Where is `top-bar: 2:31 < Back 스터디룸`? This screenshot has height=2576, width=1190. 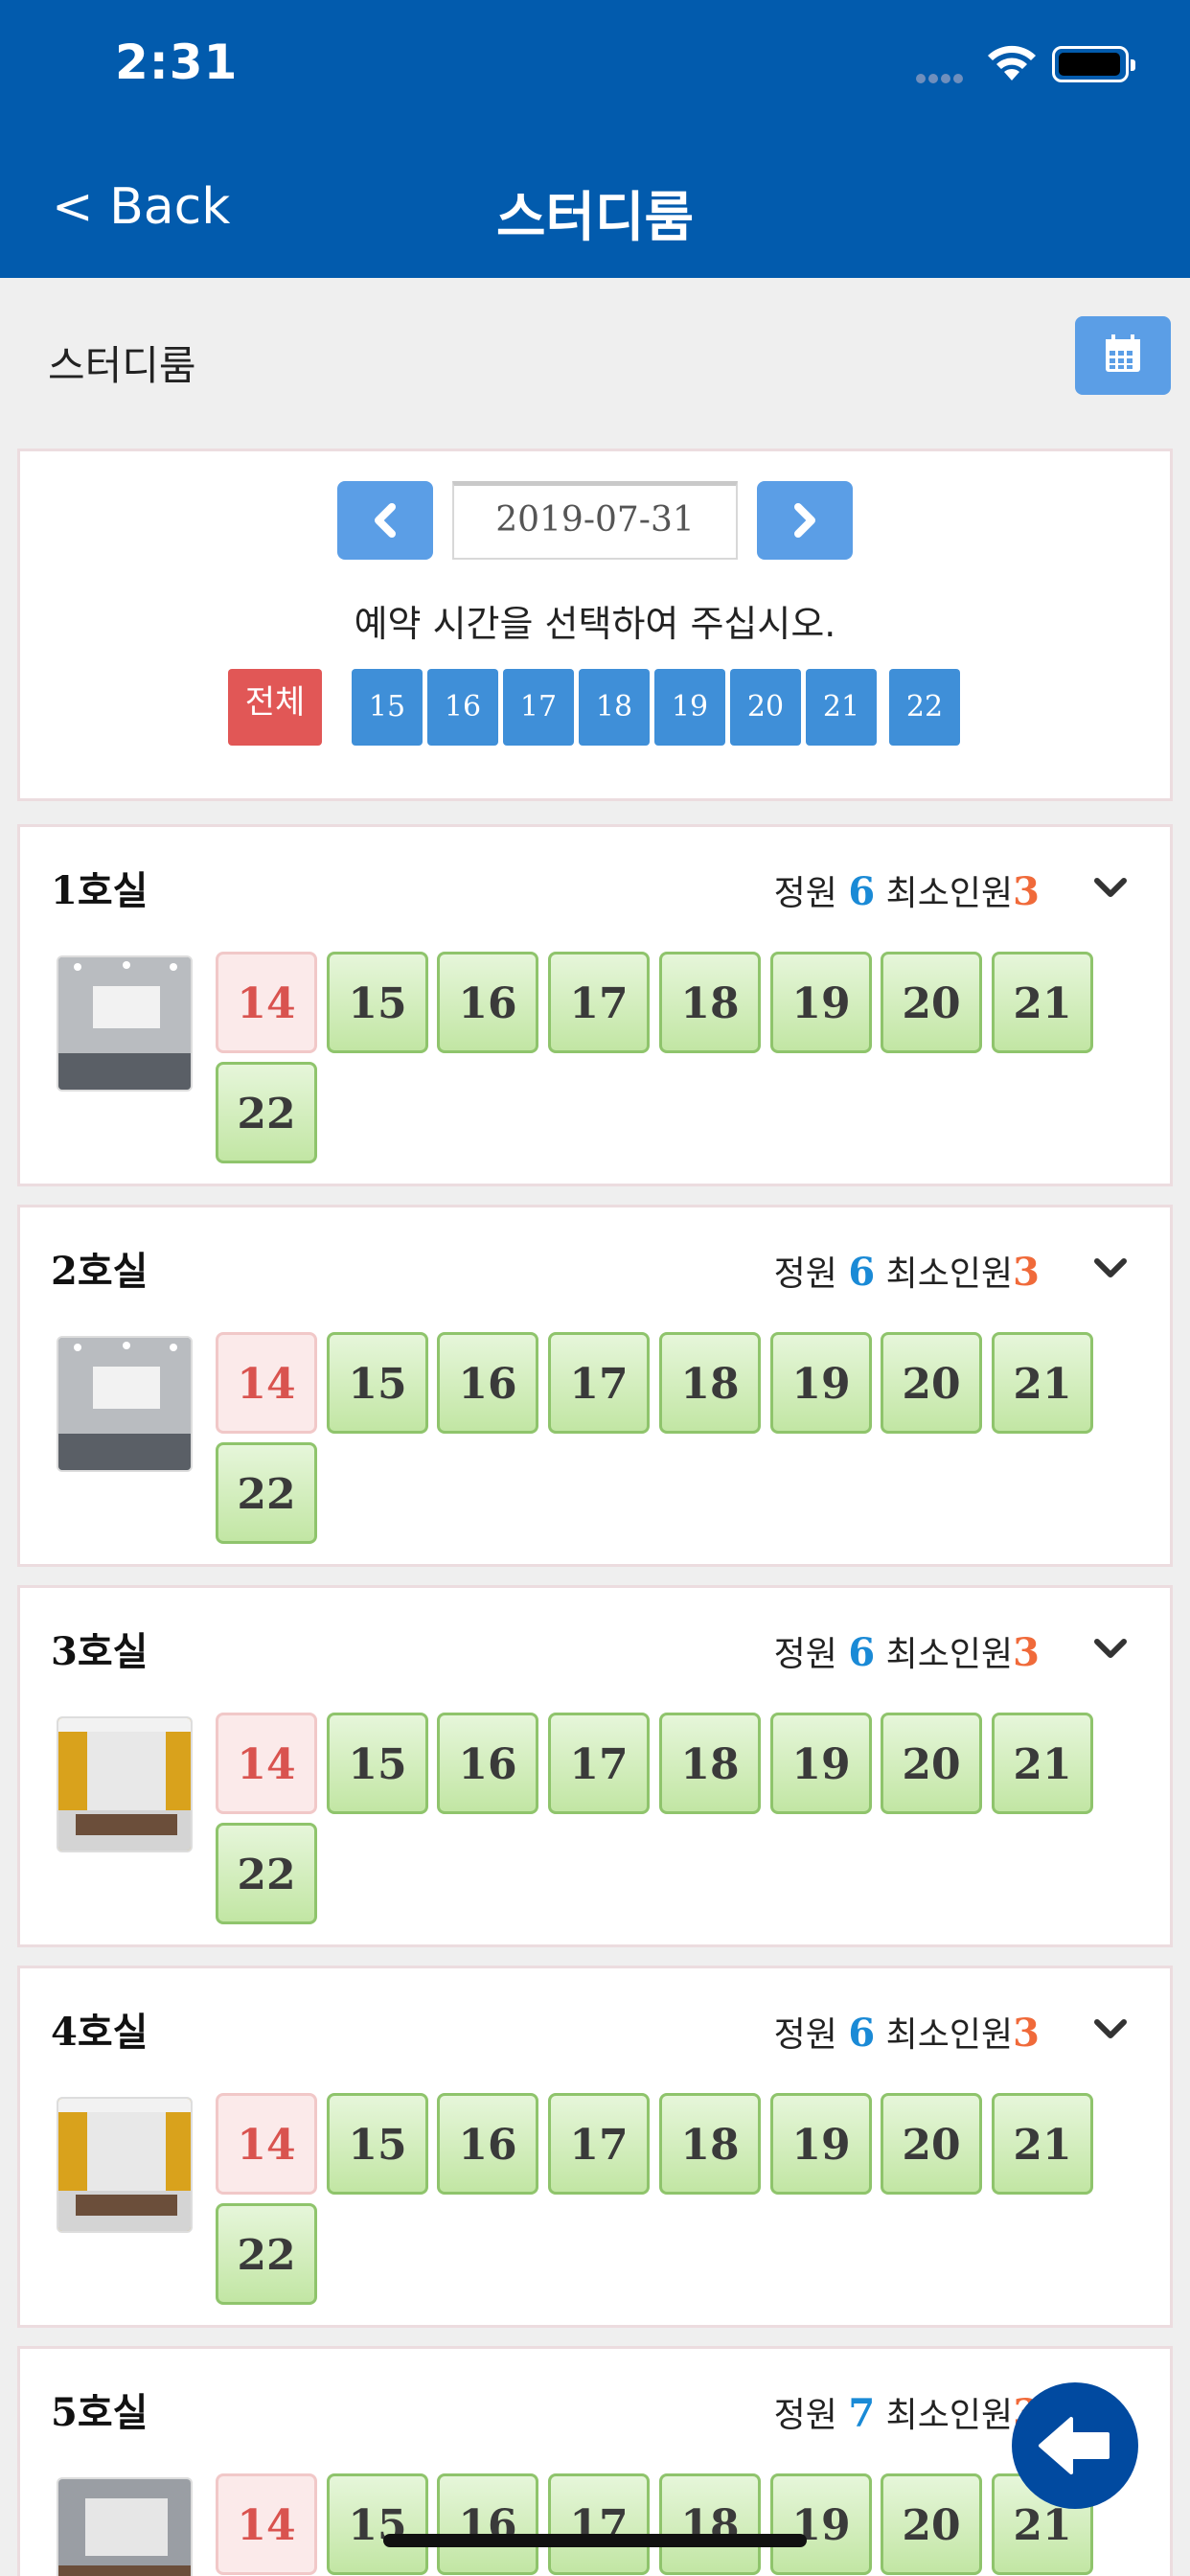
top-bar: 2:31 < Back 스터디룸 is located at coordinates (595, 139).